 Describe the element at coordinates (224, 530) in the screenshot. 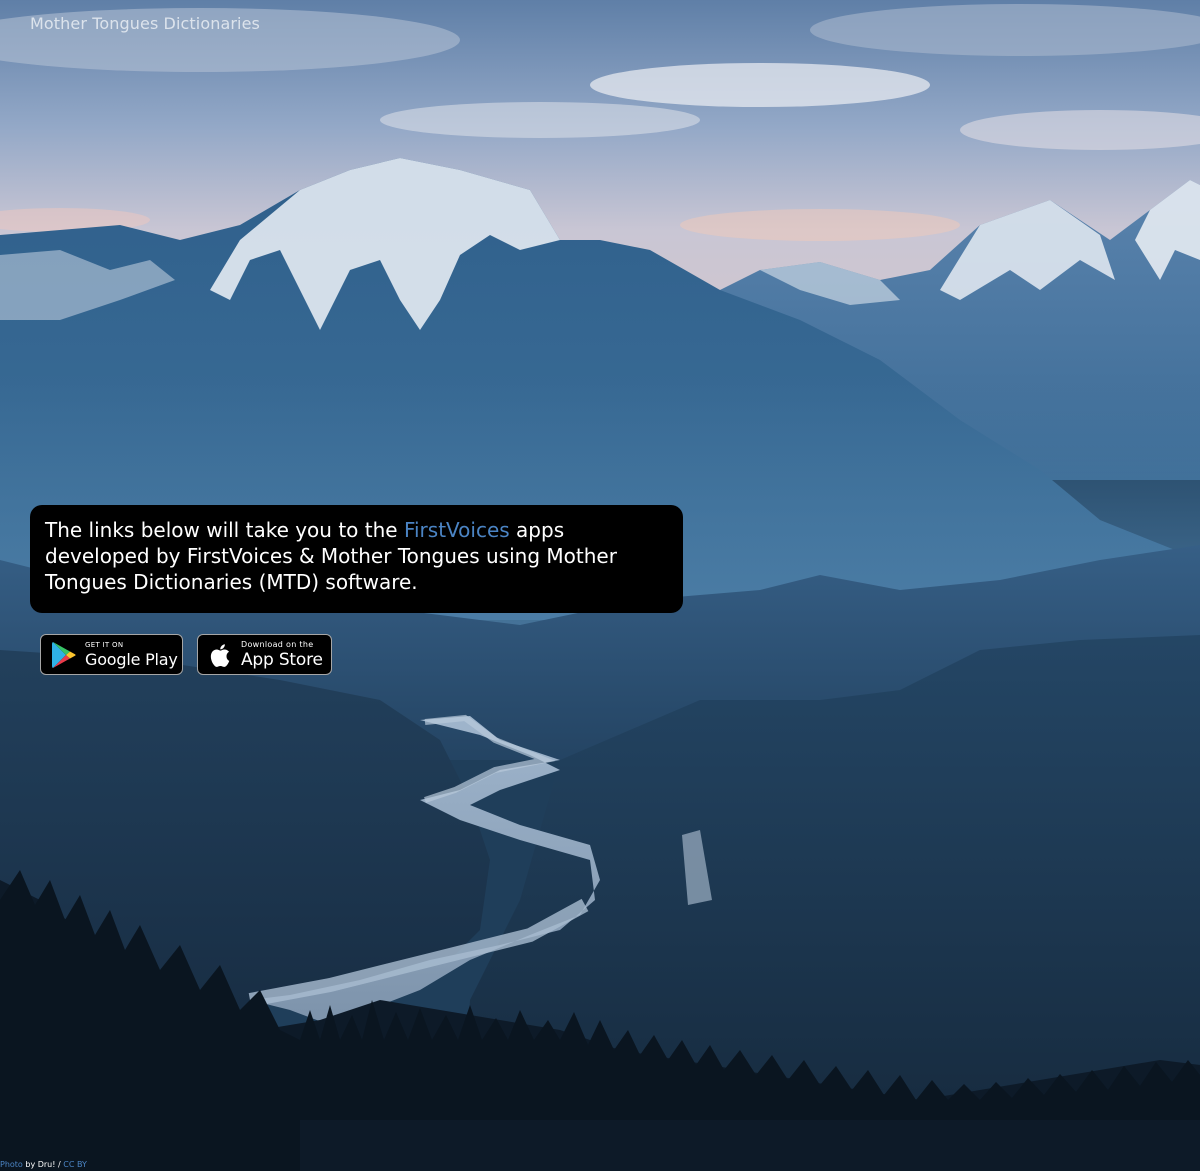

I see `info-text-before: The links below will take you to the` at that location.